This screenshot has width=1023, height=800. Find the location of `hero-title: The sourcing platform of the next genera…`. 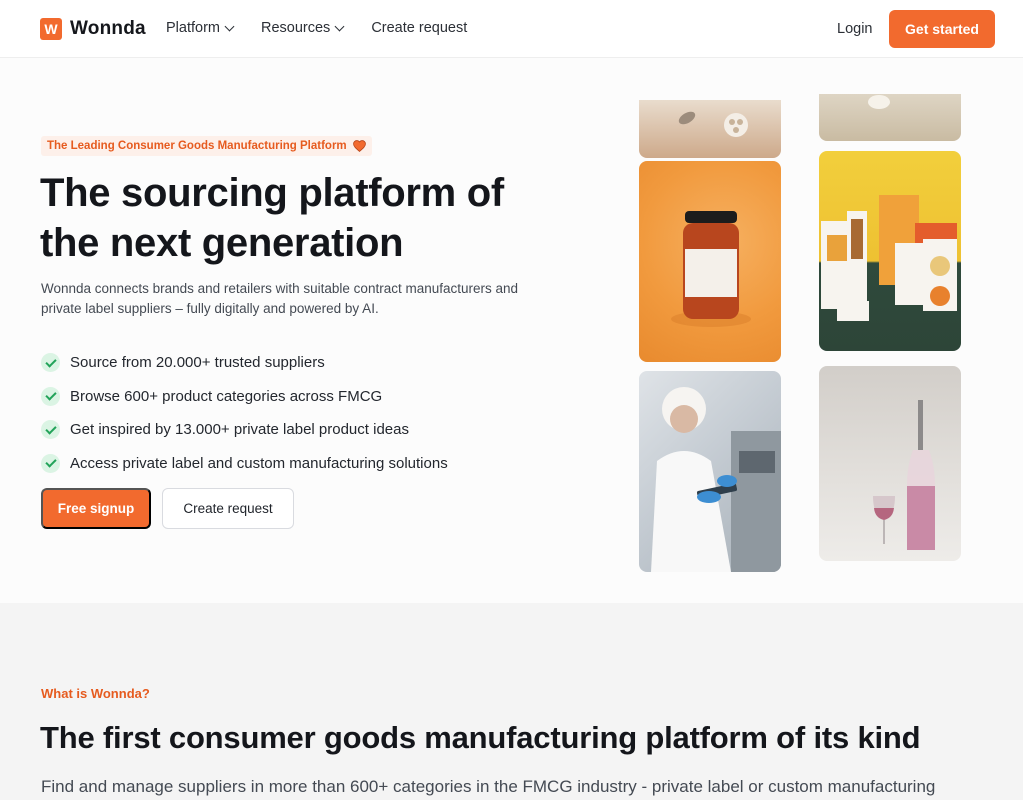

hero-title: The sourcing platform of the next genera… is located at coordinates (272, 218).